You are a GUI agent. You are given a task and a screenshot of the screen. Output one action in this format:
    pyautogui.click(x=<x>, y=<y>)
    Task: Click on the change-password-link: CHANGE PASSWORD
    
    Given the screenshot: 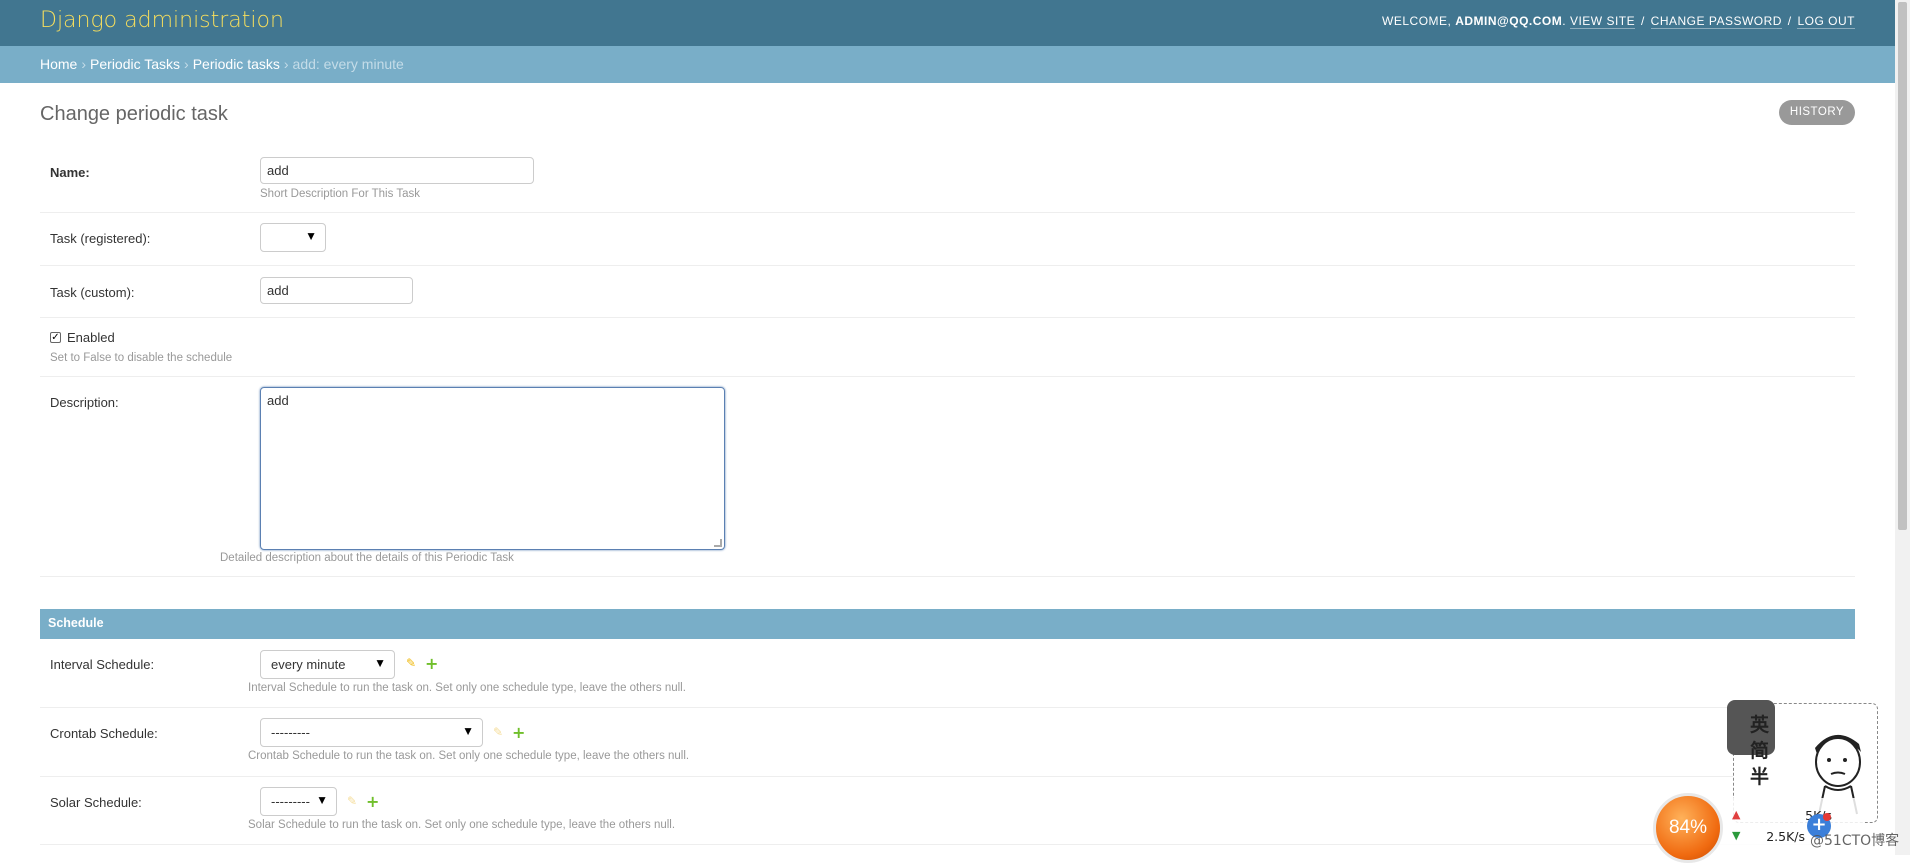 What is the action you would take?
    pyautogui.click(x=1716, y=21)
    